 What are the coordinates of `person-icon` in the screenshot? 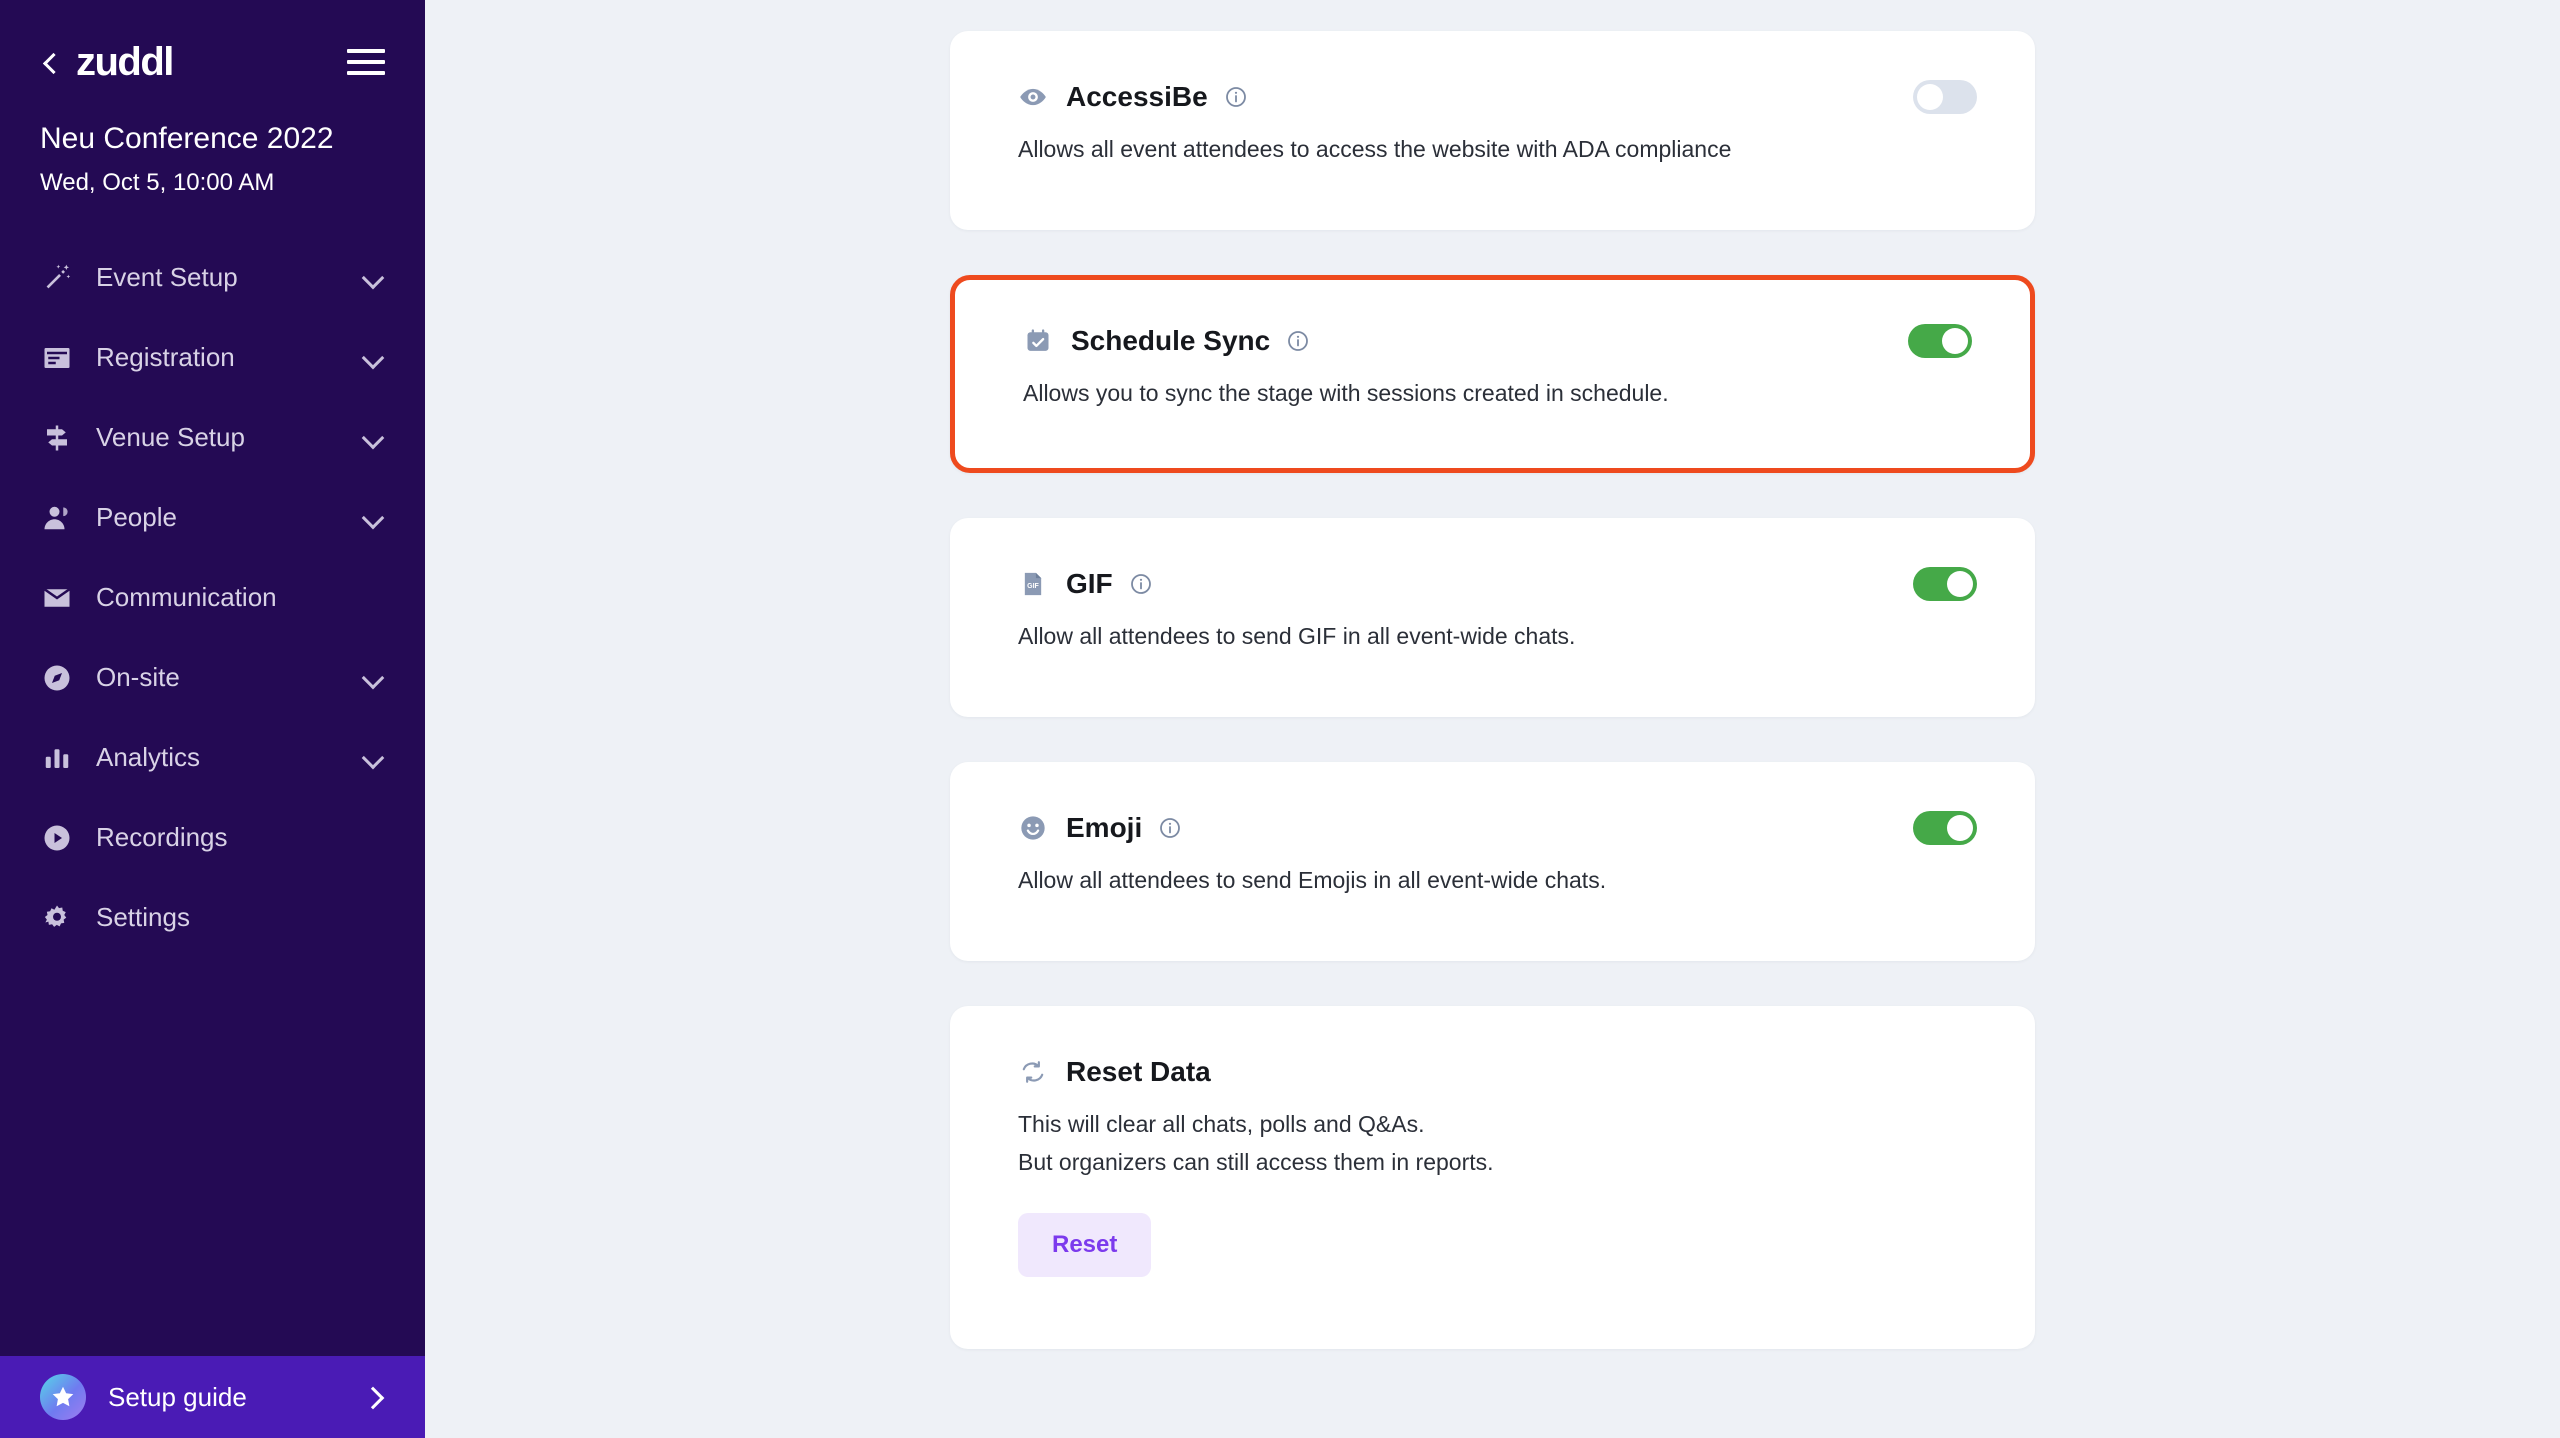 It's located at (57, 518).